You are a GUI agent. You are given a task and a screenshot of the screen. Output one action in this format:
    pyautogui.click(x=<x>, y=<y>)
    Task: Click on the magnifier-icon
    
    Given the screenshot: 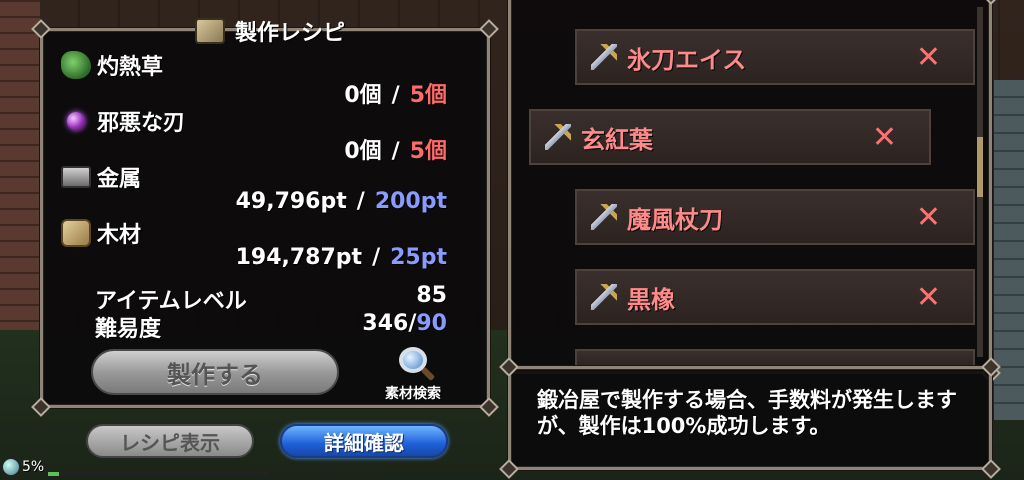 What is the action you would take?
    pyautogui.click(x=413, y=360)
    